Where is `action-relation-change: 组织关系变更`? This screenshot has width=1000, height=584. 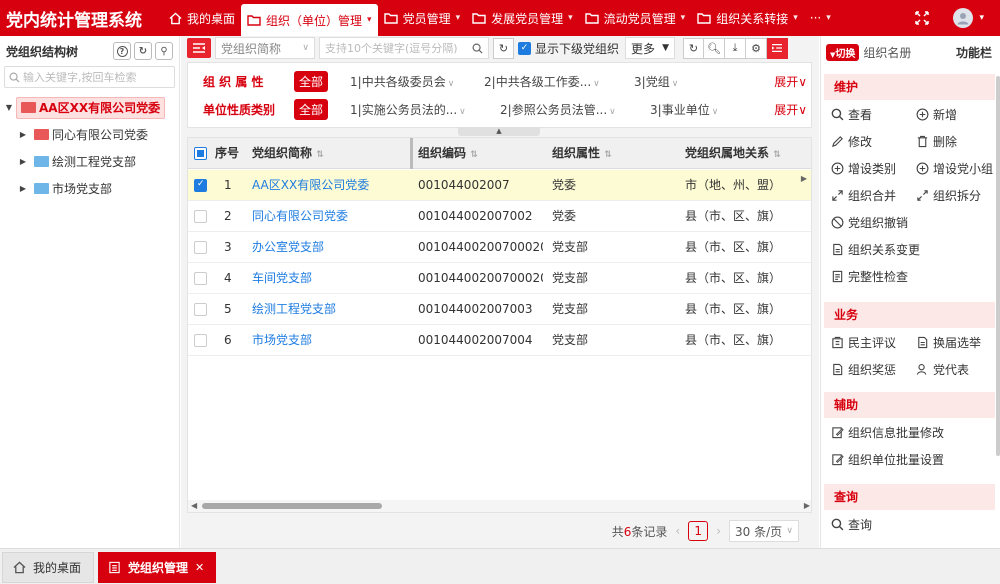
action-relation-change: 组织关系变更 is located at coordinates (875, 249).